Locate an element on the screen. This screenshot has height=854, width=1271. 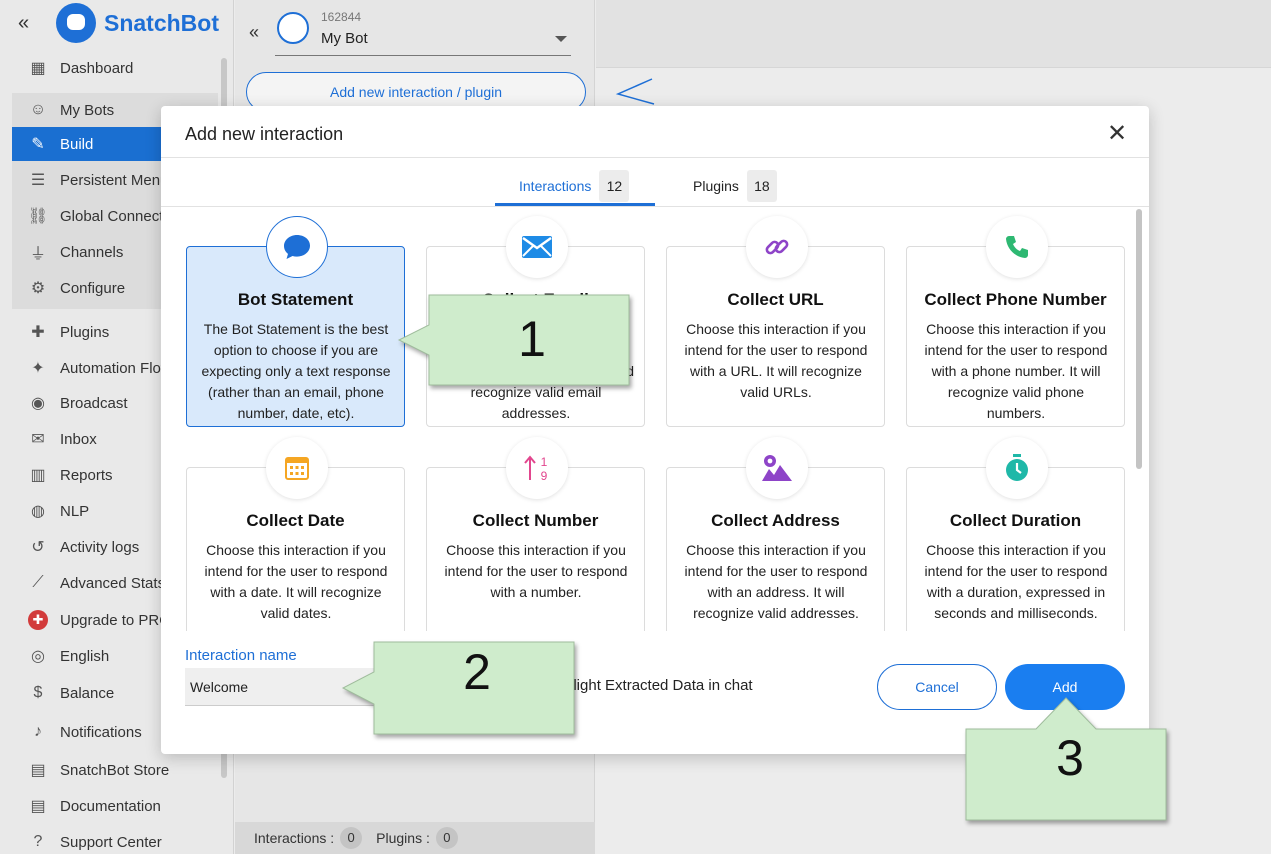
sidebar-item-label: Notifications is located at coordinates (101, 732).